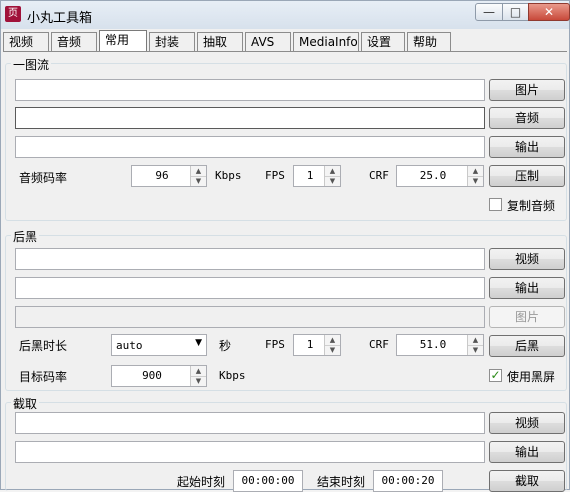 The height and width of the screenshot is (492, 570). I want to click on black-tail-run-button: 后黑, so click(527, 346).